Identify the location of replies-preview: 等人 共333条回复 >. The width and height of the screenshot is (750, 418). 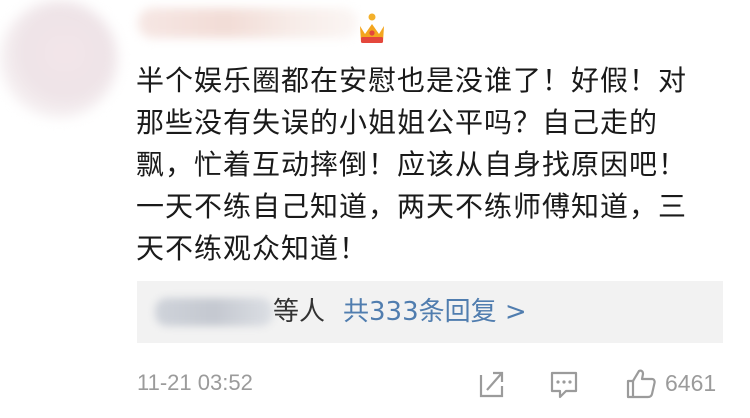
(430, 312).